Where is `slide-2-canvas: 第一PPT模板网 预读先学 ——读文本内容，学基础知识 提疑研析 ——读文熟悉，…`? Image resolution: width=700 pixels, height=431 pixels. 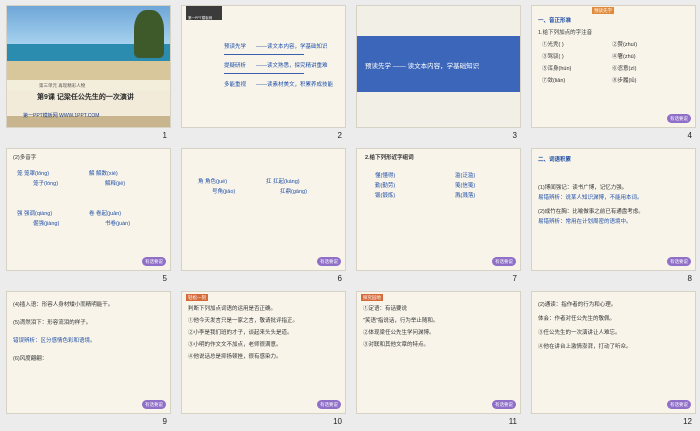 slide-2-canvas: 第一PPT模板网 预读先学 ——读文本内容，学基础知识 提疑研析 ——读文熟悉，… is located at coordinates (263, 66).